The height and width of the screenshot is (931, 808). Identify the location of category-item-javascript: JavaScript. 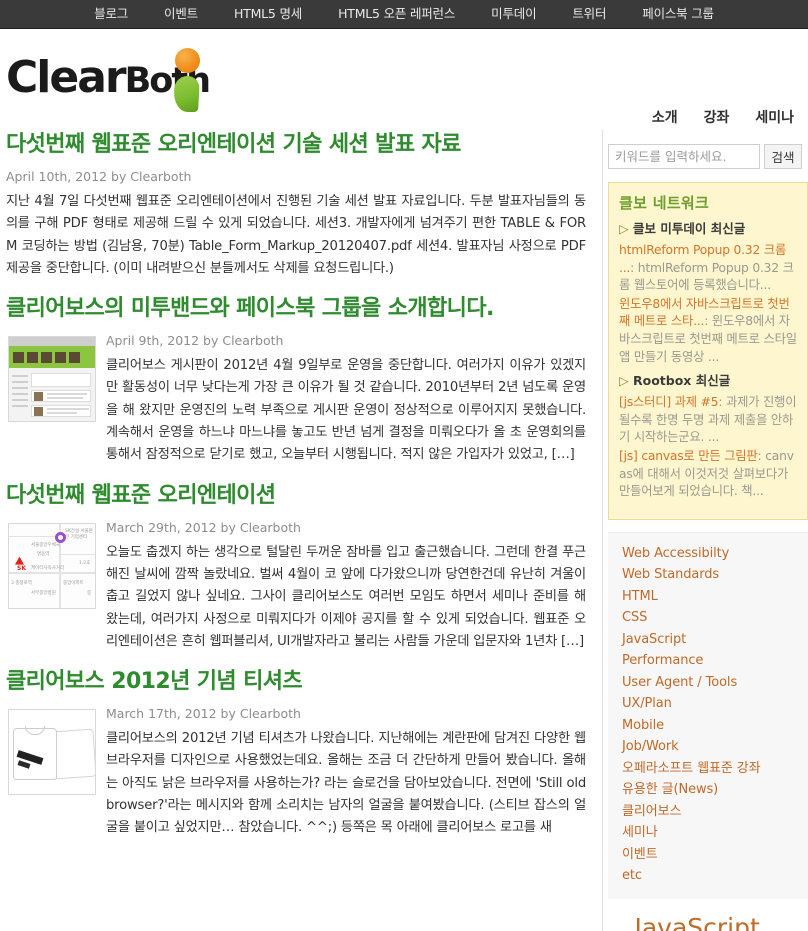
(715, 640).